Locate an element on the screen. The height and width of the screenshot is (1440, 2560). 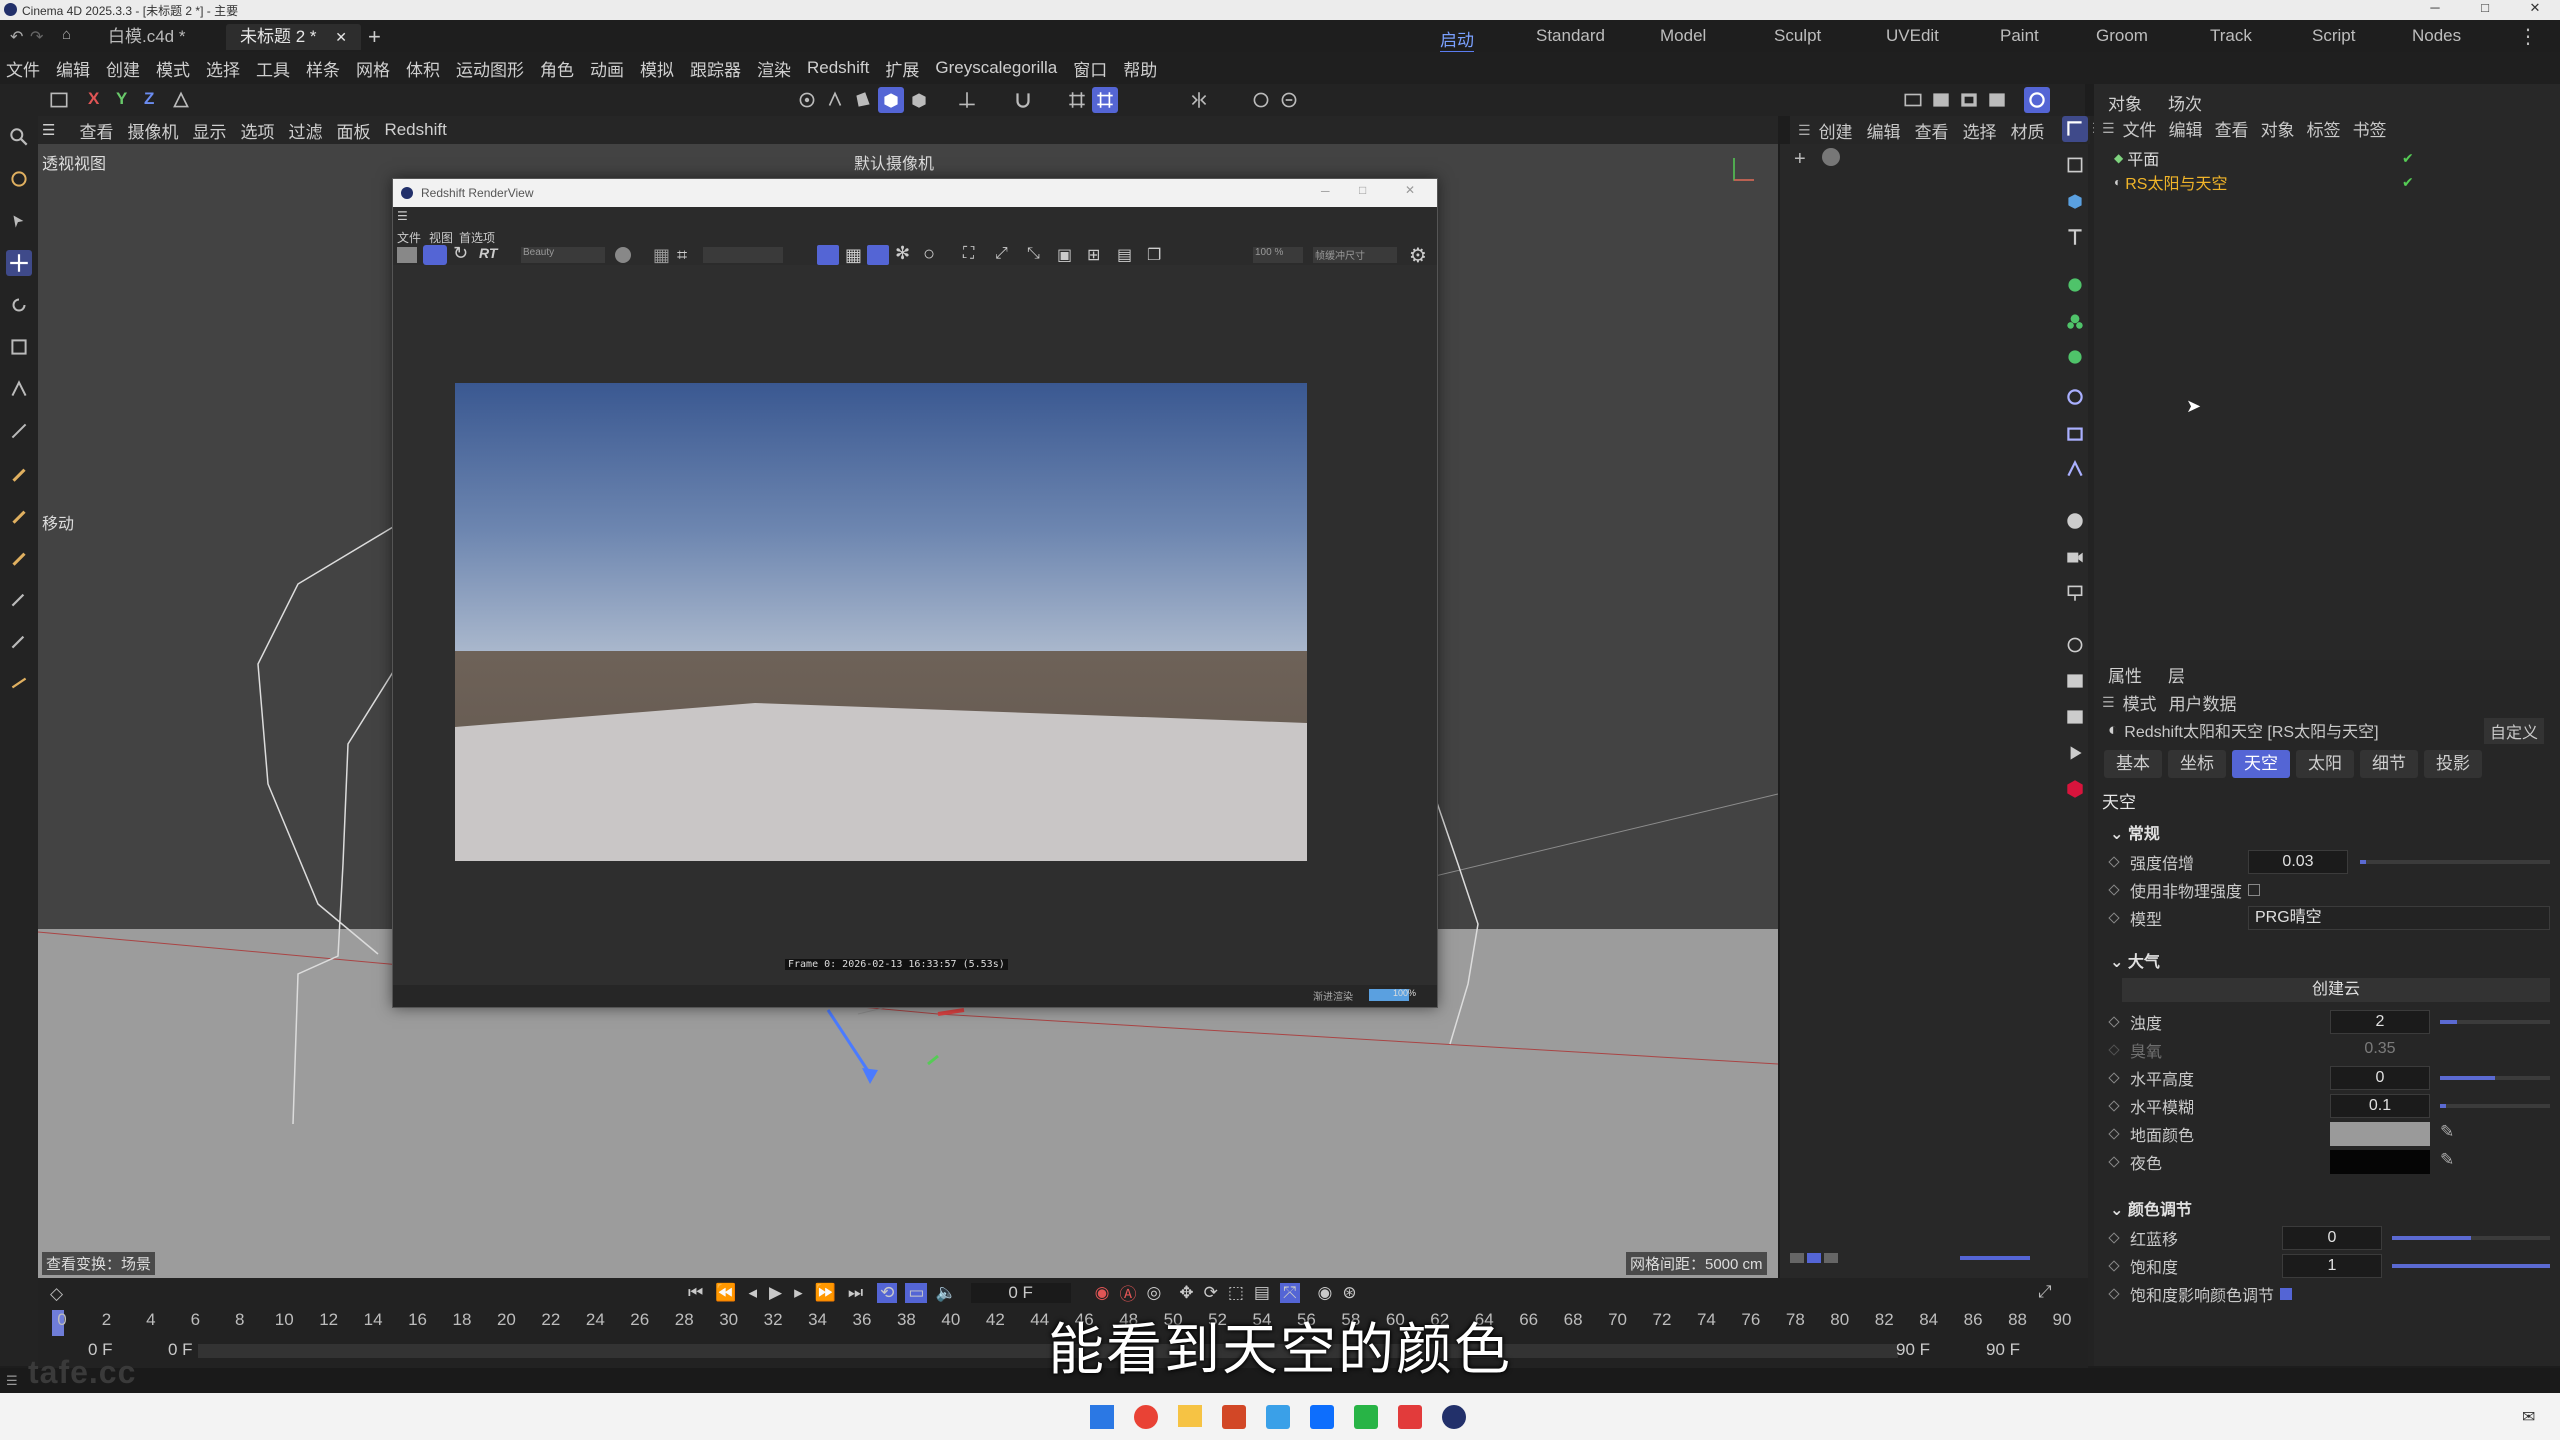
redo-icon: ↷ is located at coordinates (36, 37).